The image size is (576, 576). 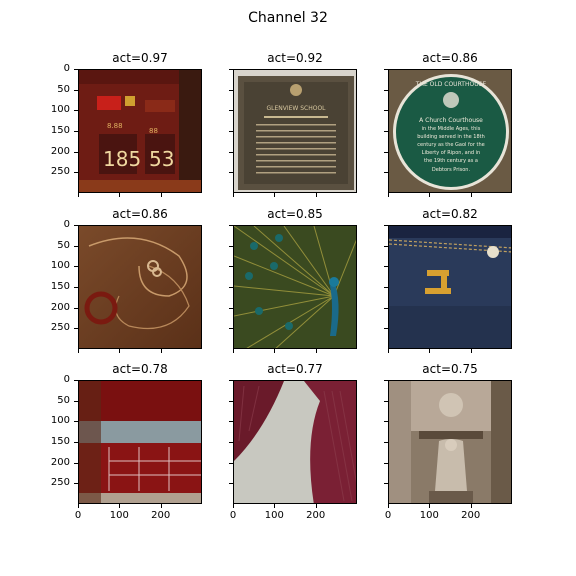 What do you see at coordinates (450, 369) in the screenshot?
I see `panel-title: act=0.75` at bounding box center [450, 369].